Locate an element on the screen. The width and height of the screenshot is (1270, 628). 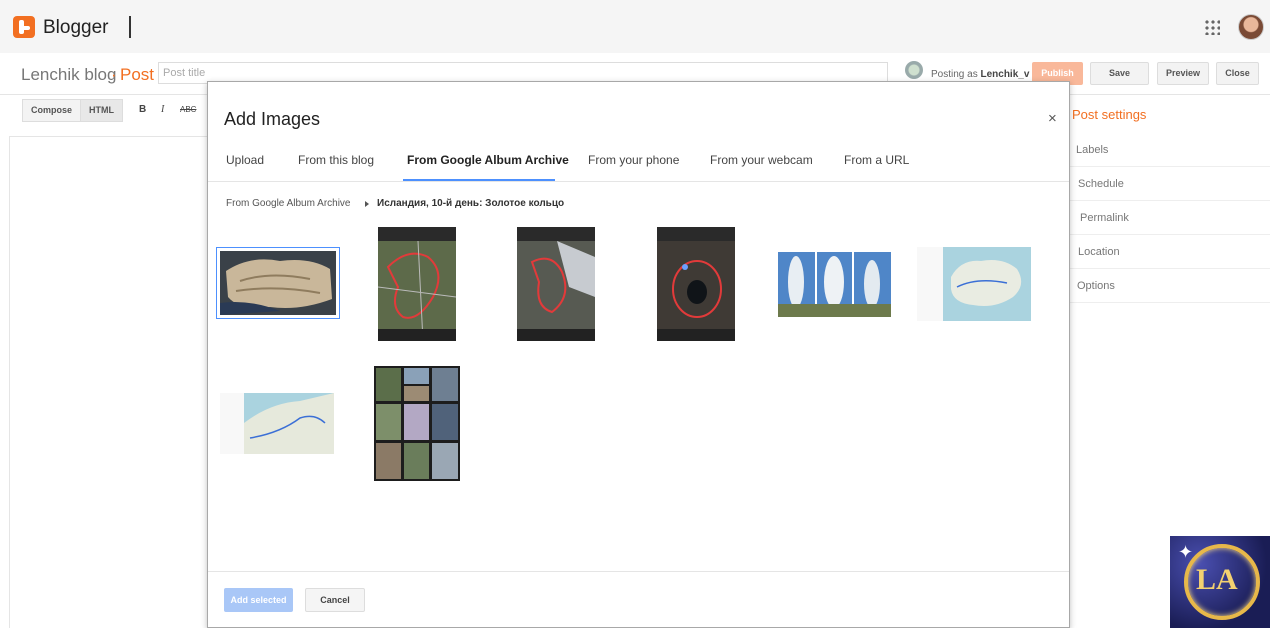
settings-item-options: Options is located at coordinates (1165, 286).